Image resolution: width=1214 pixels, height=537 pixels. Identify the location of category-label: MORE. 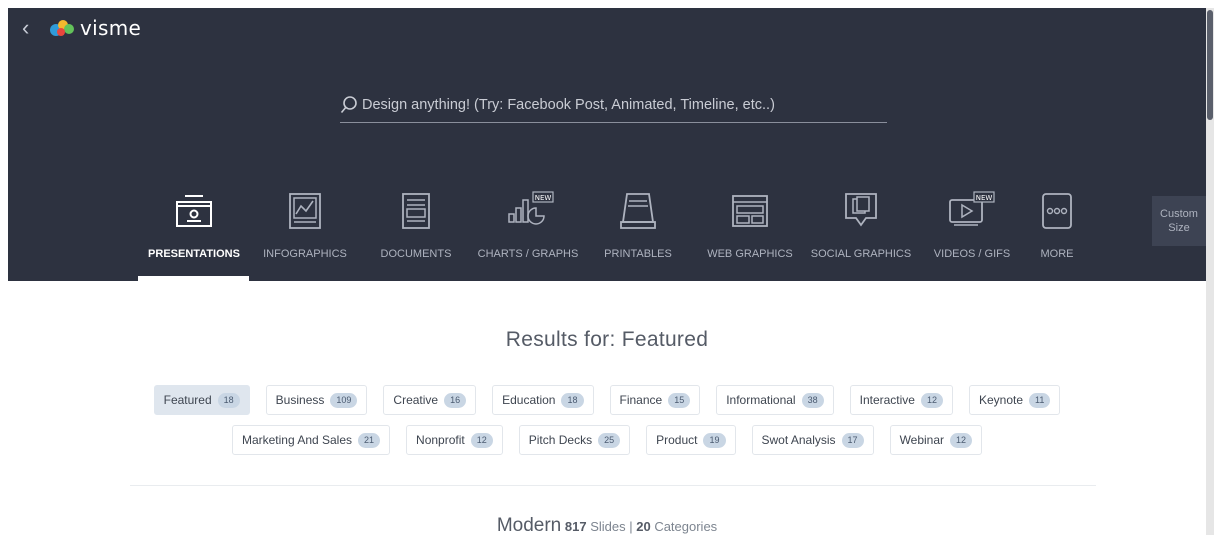
(1057, 254).